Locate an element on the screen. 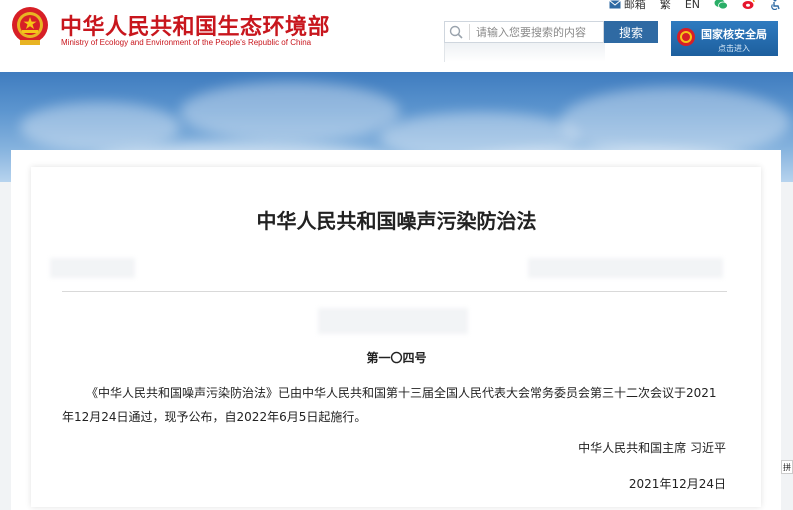 The width and height of the screenshot is (793, 510). traditional-chinese-link: 繁 is located at coordinates (665, 6).